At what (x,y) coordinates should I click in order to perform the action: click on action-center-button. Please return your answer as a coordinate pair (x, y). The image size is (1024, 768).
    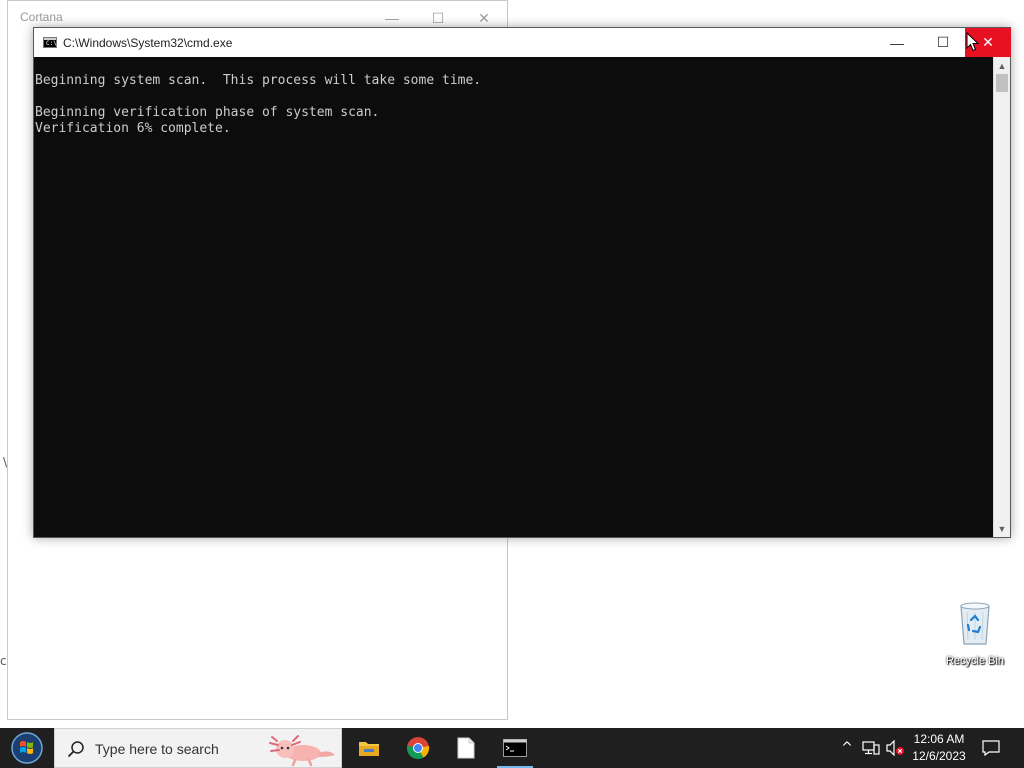
    Looking at the image, I should click on (991, 748).